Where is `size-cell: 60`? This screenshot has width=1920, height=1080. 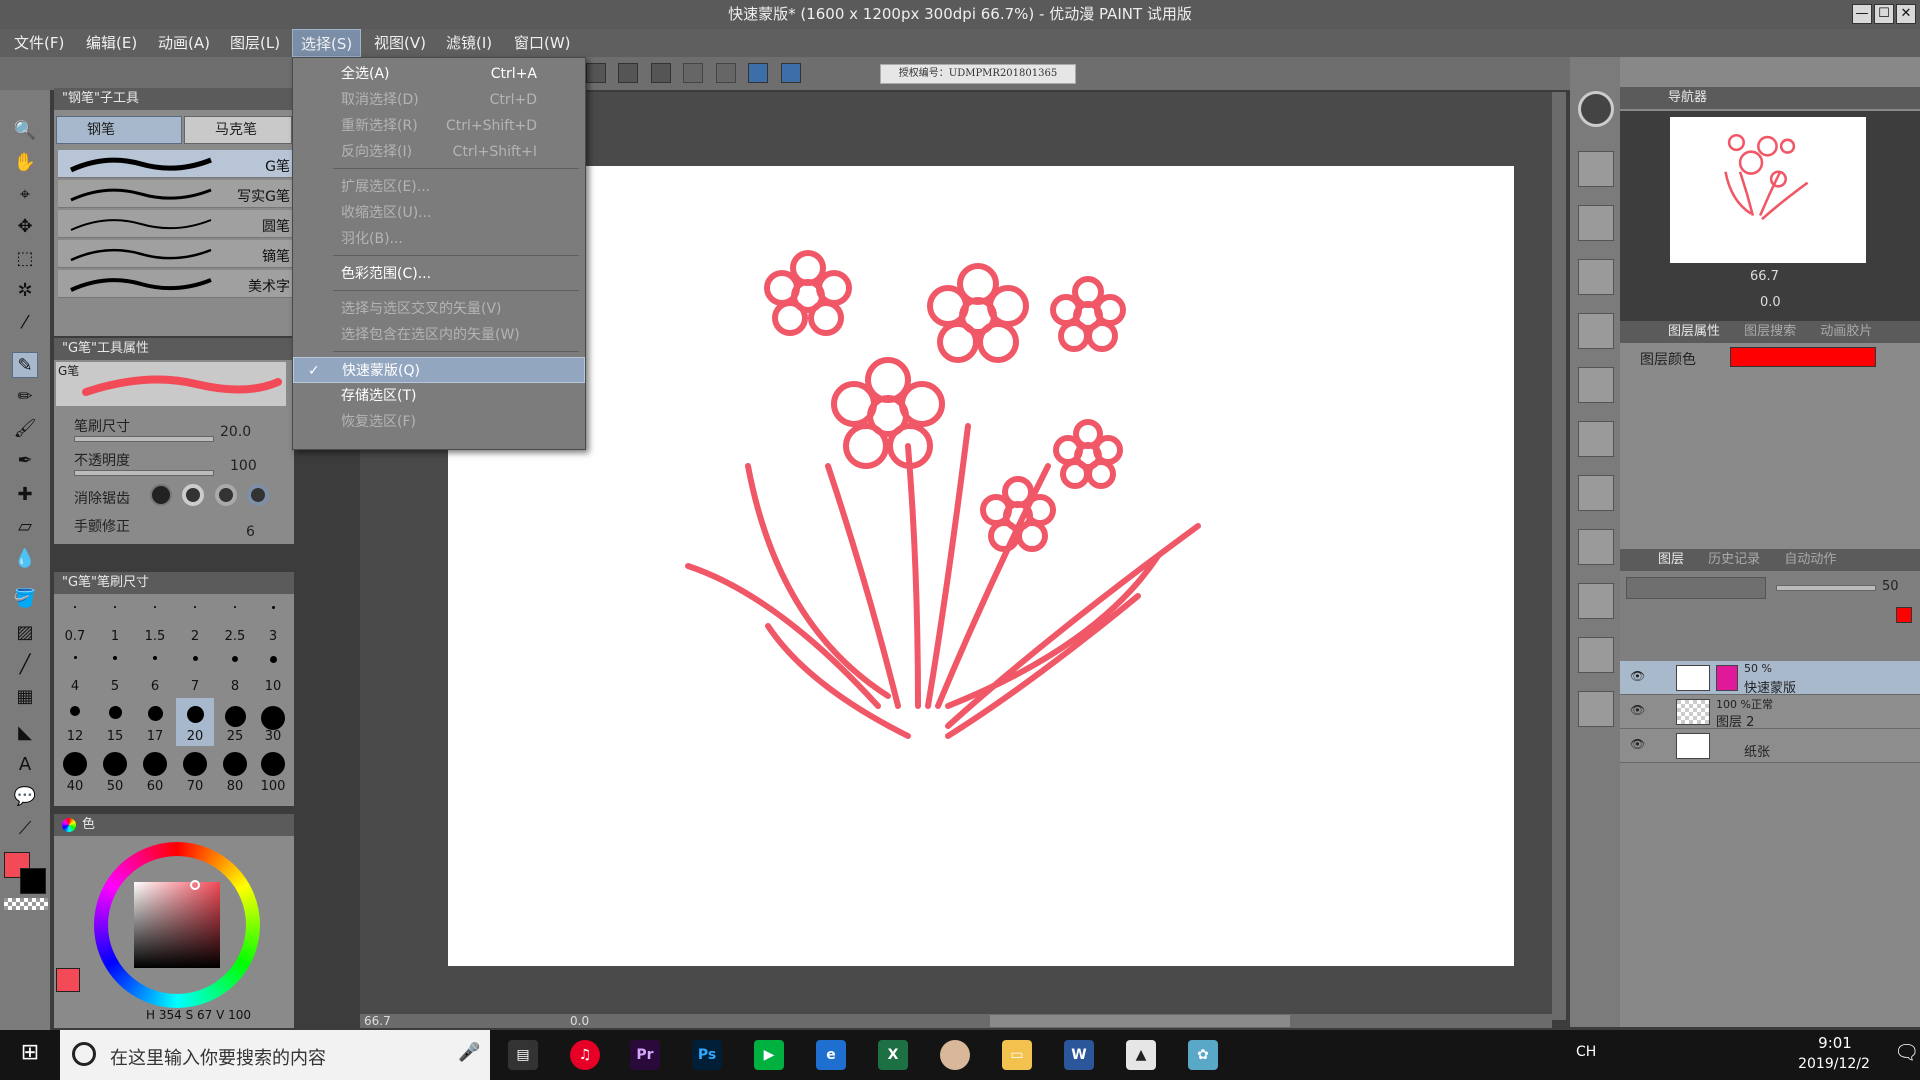 size-cell: 60 is located at coordinates (155, 772).